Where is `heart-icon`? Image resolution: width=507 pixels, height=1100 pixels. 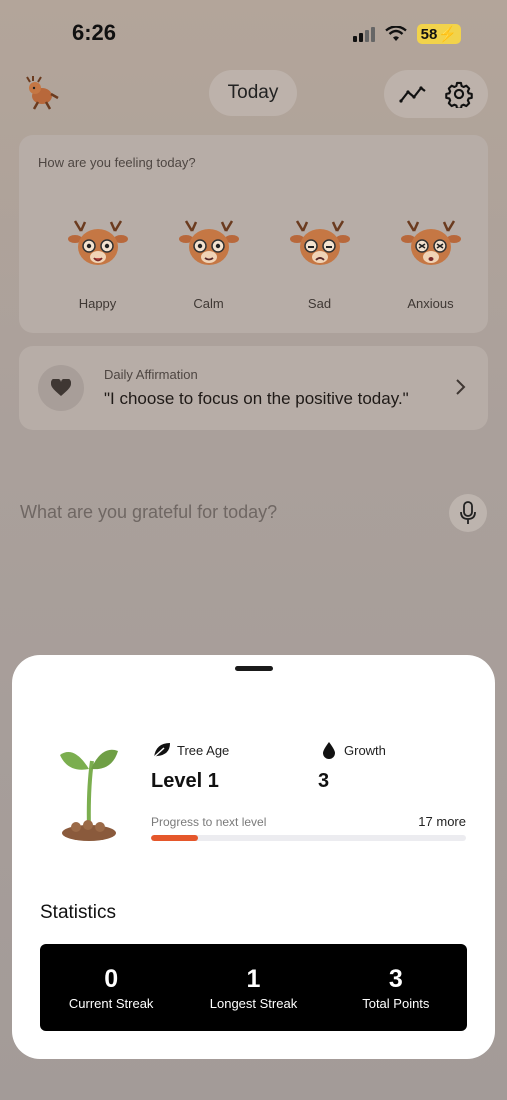
heart-icon is located at coordinates (61, 387).